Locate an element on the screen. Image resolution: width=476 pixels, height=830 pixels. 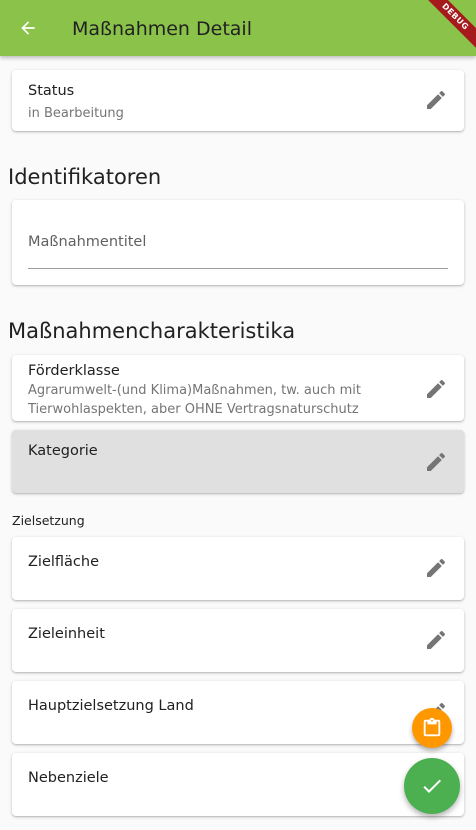
page-title: Maßnahmen Detail is located at coordinates (162, 29).